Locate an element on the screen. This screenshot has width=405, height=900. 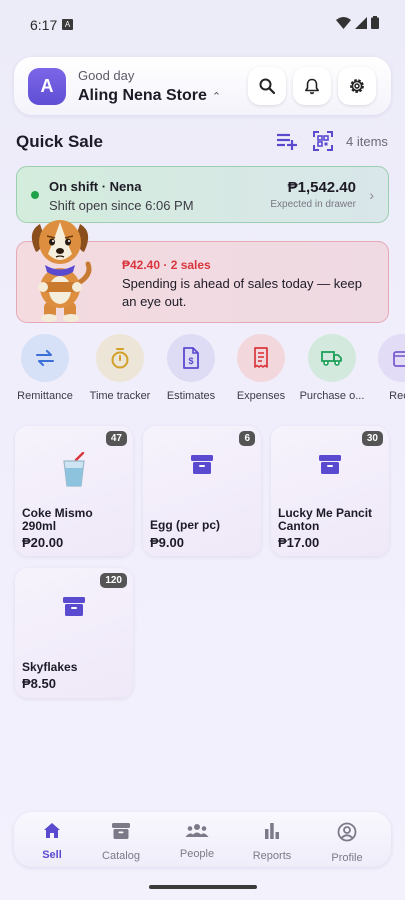
bell-icon is located at coordinates (312, 86).